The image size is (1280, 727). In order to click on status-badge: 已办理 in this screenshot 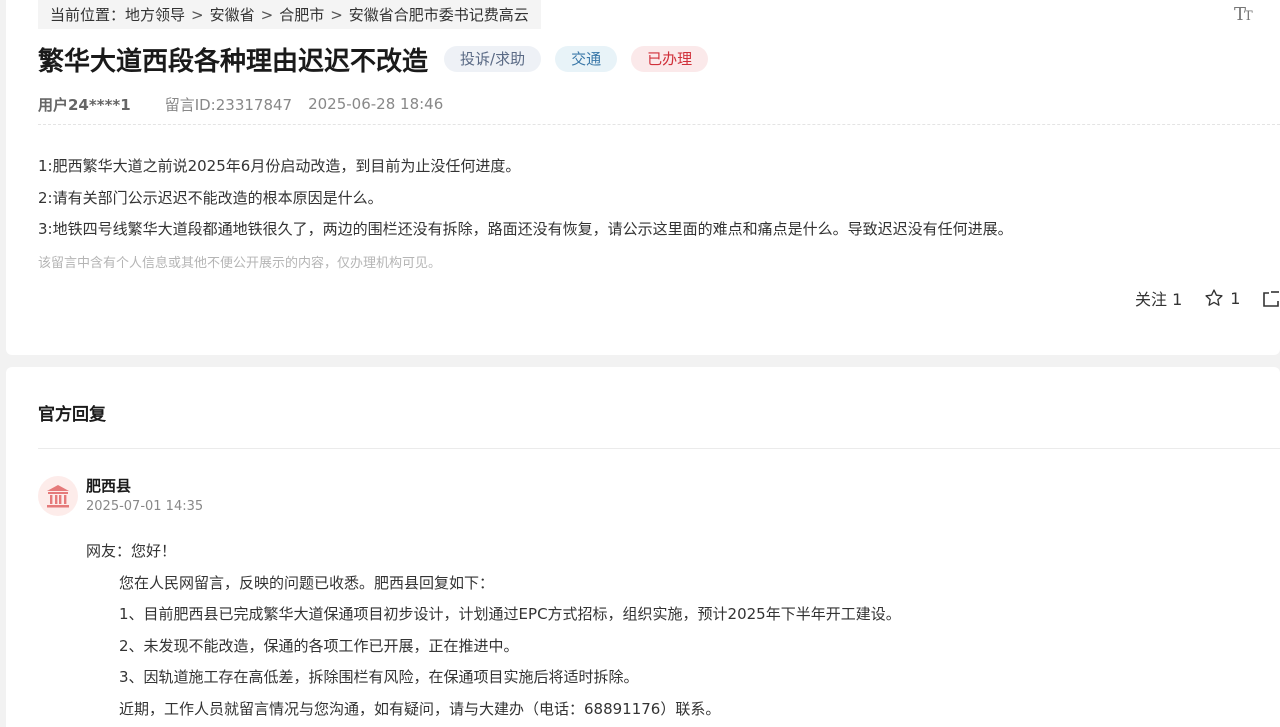, I will do `click(670, 59)`.